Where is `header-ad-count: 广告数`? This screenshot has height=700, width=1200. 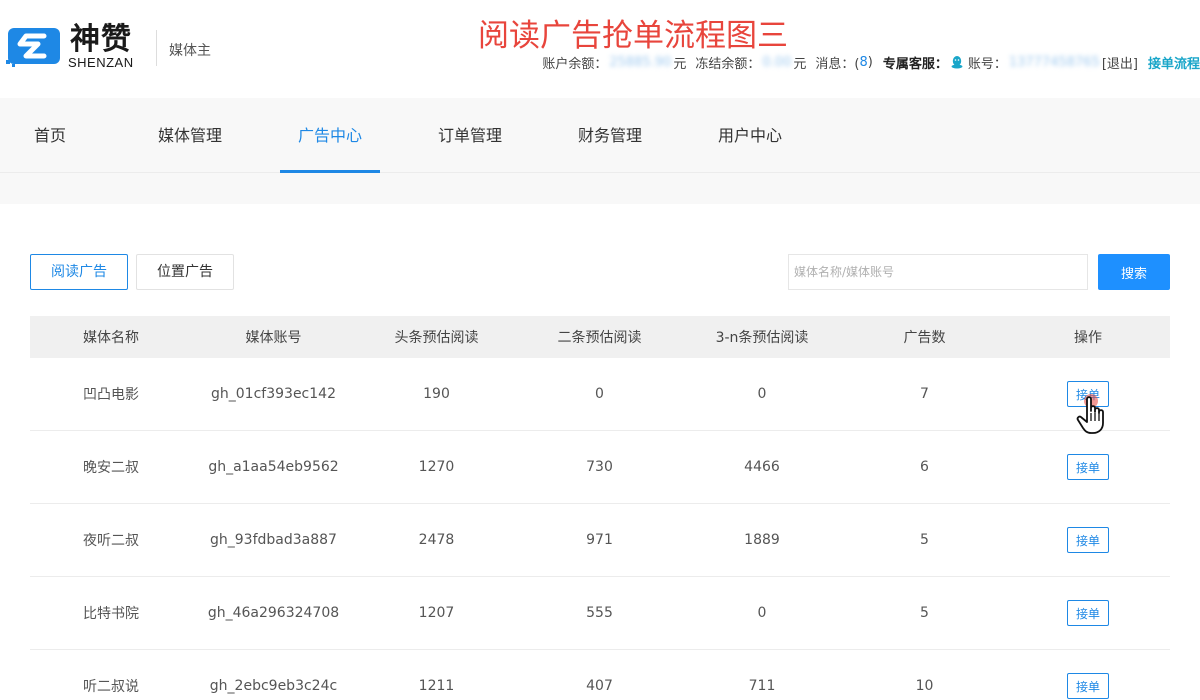
header-ad-count: 广告数 is located at coordinates (924, 338).